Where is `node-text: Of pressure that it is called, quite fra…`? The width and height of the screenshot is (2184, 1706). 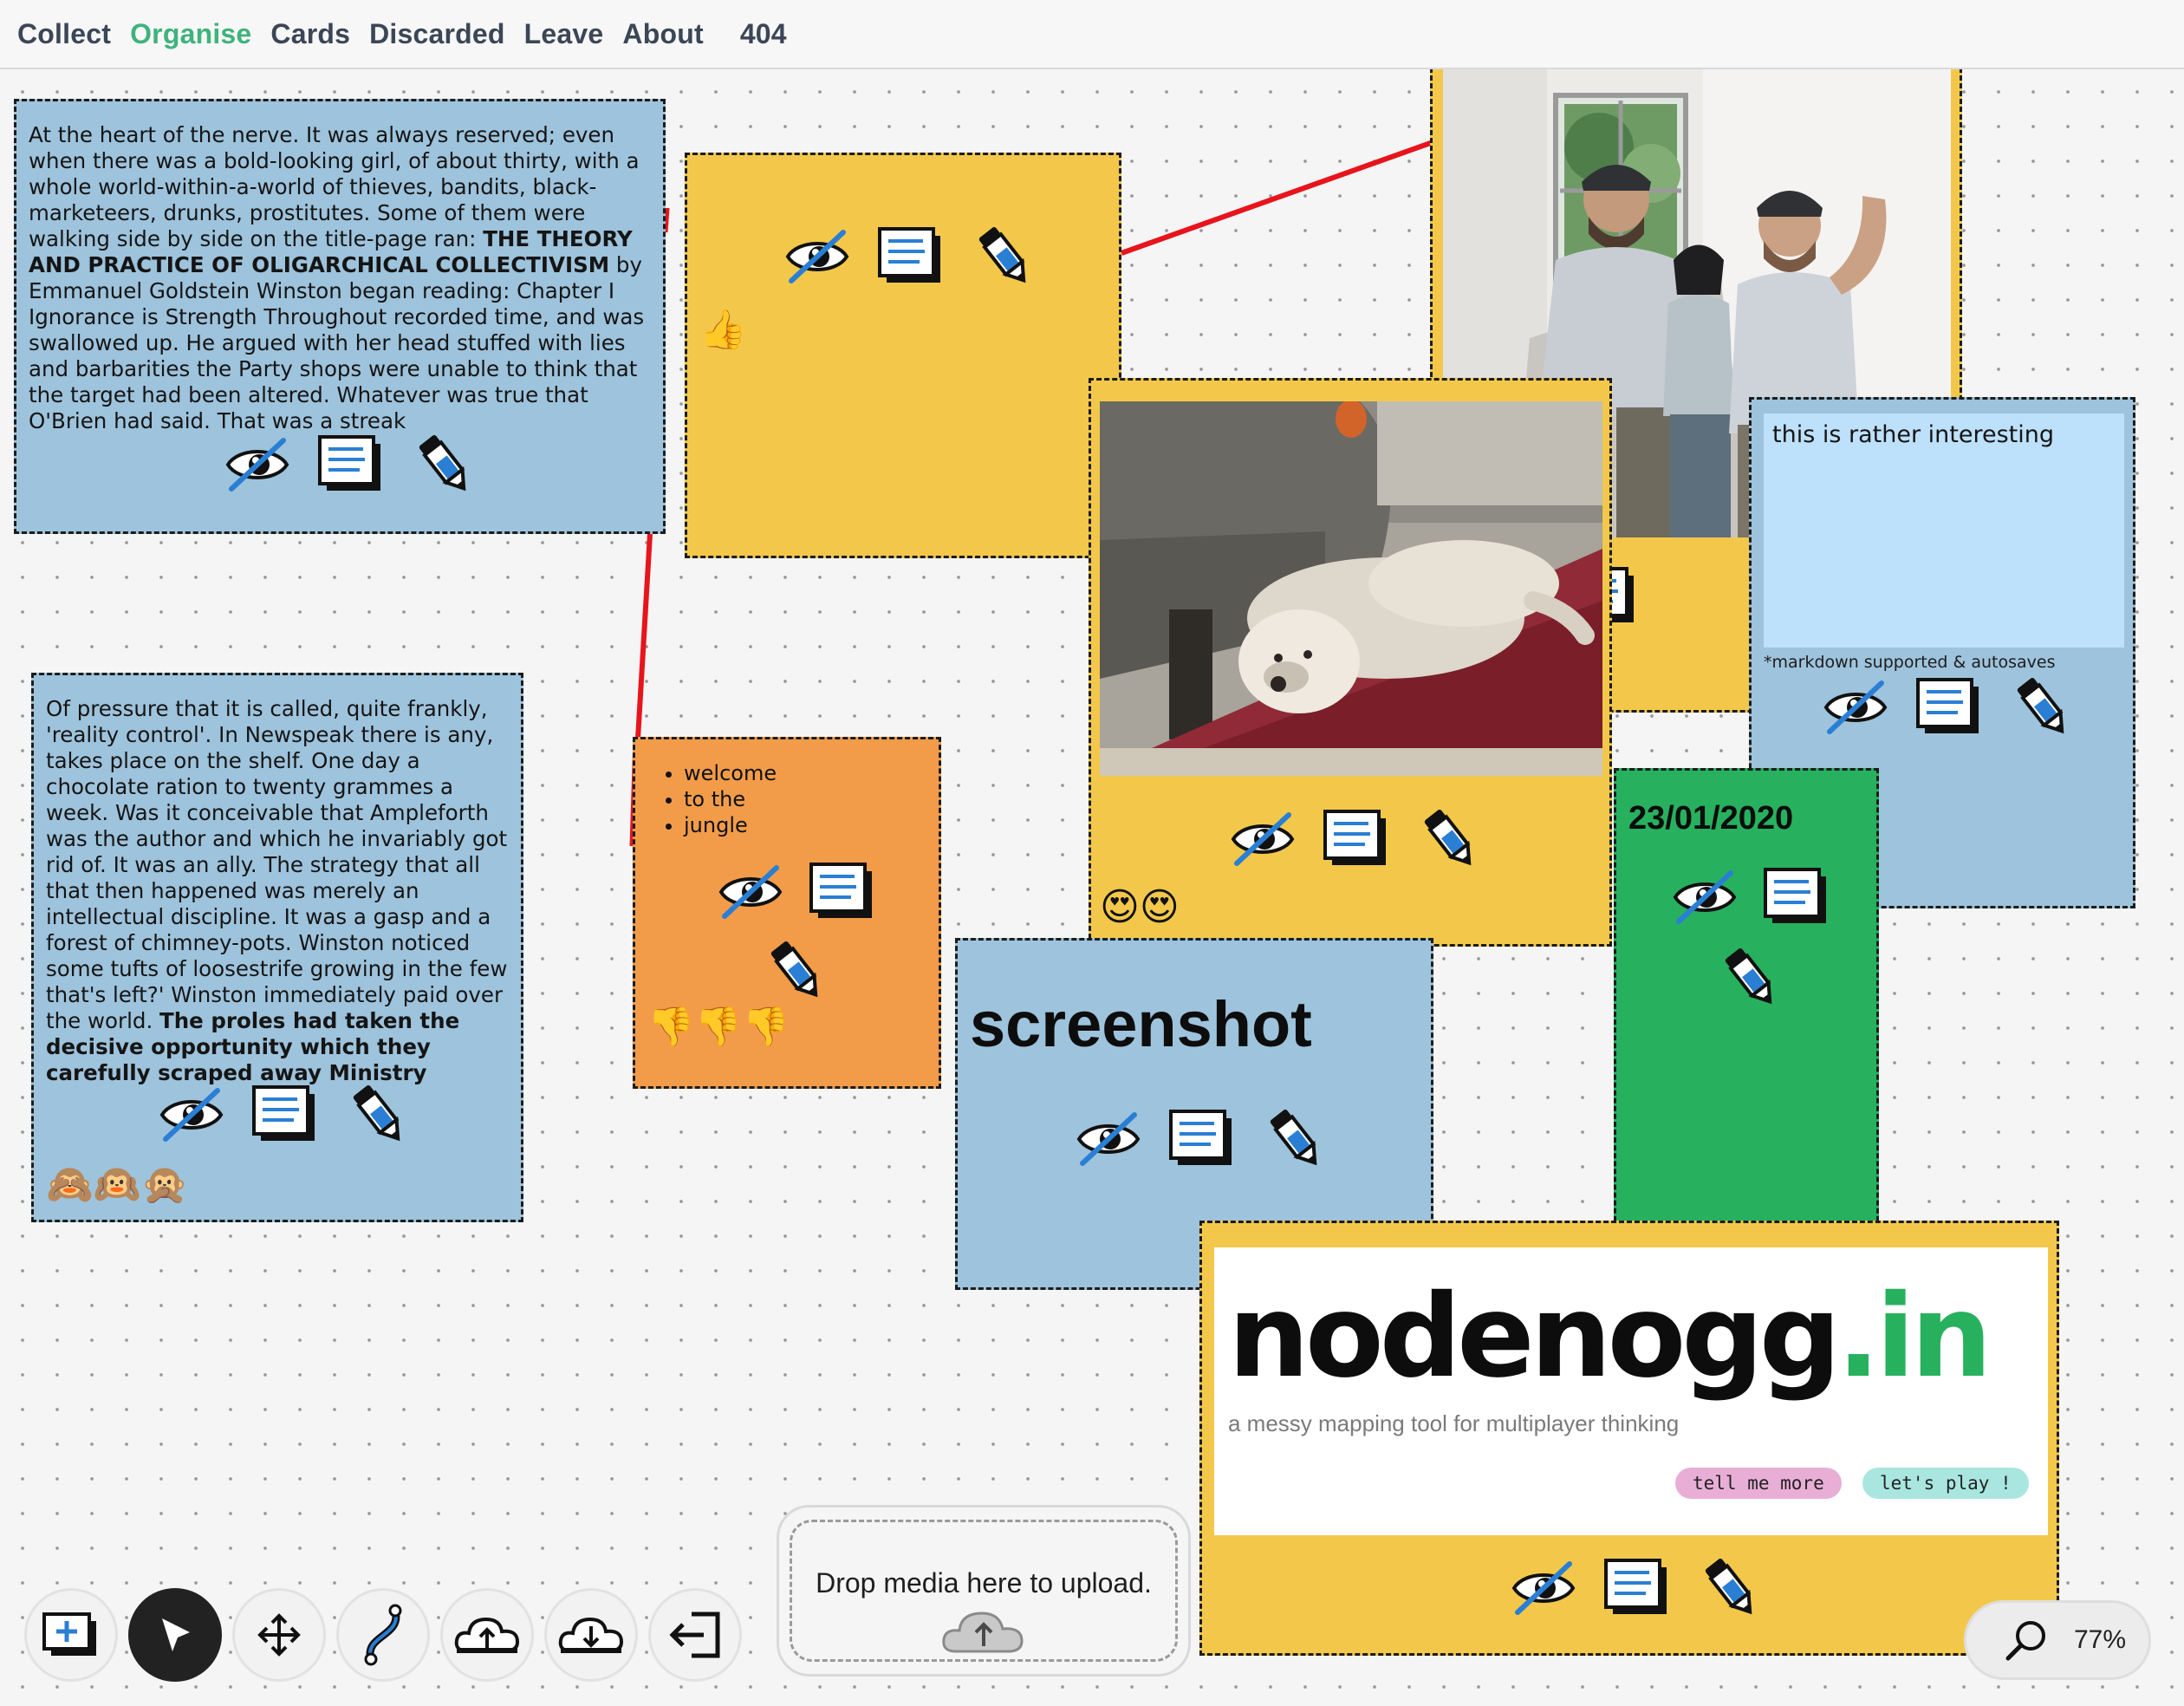
node-text: Of pressure that it is called, quite fra… is located at coordinates (277, 864).